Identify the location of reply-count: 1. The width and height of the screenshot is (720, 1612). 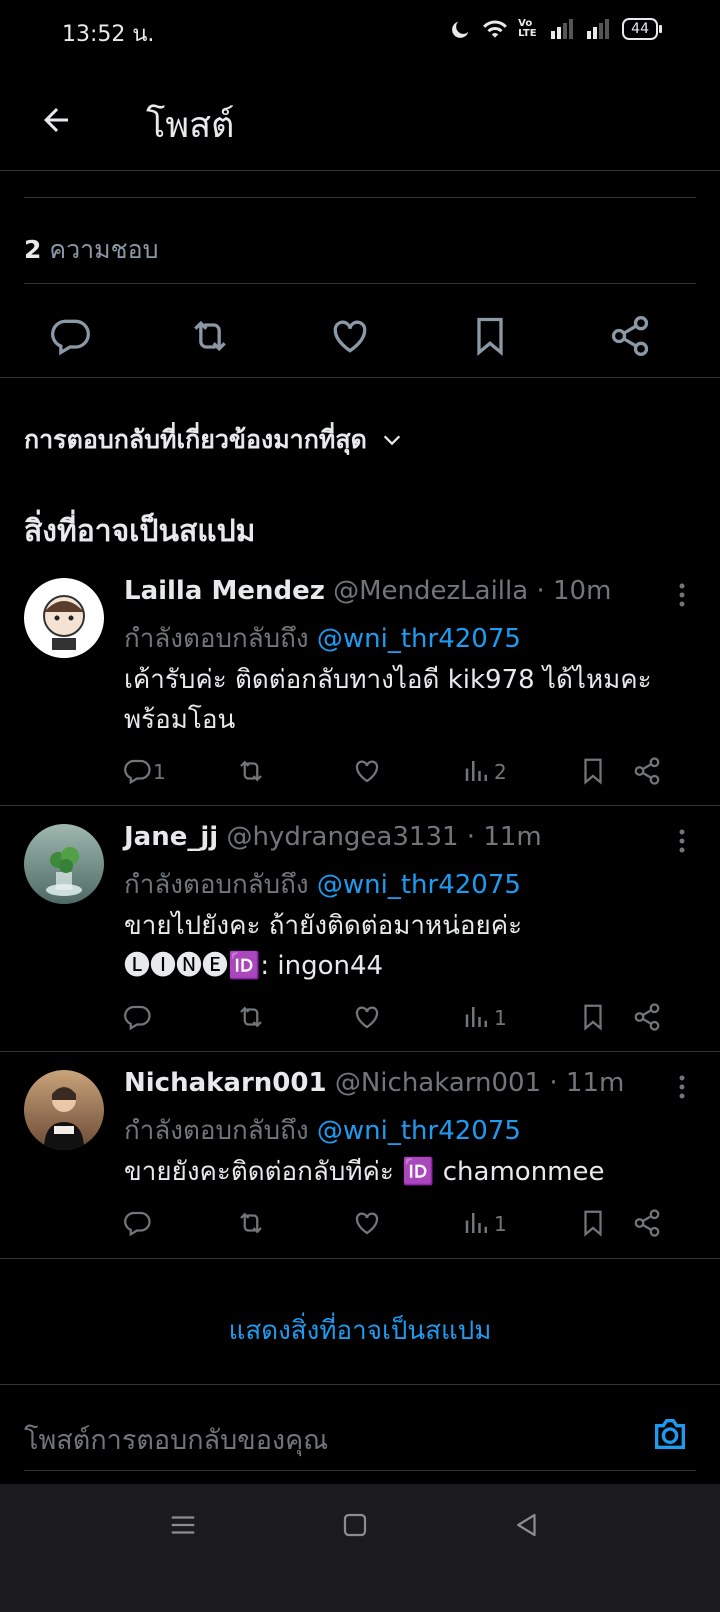
(159, 772).